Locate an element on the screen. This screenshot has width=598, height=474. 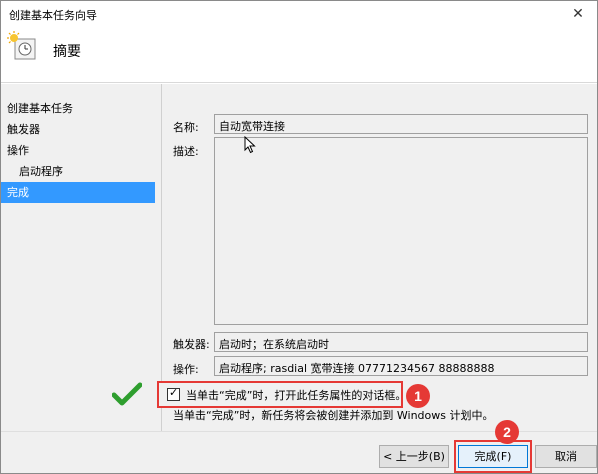
page-title: 摘要 is located at coordinates (67, 52).